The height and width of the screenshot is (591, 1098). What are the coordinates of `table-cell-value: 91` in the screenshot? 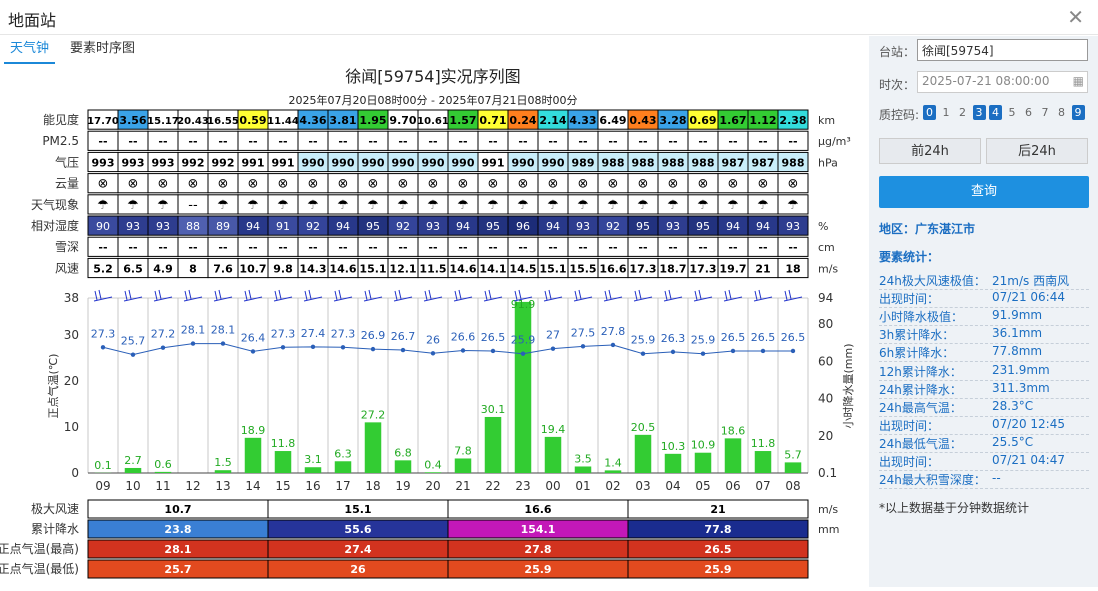 It's located at (283, 226).